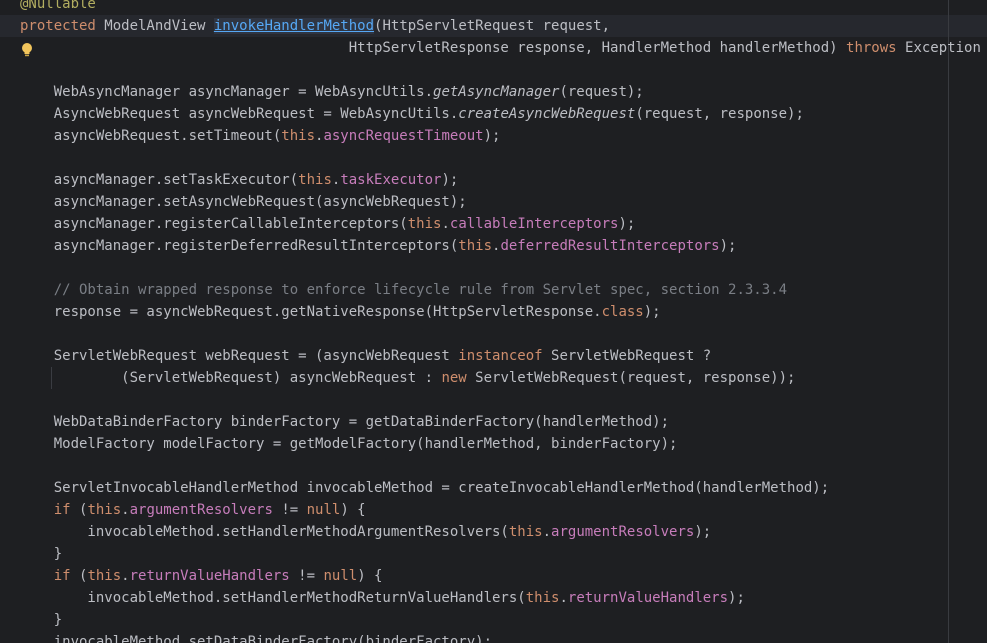 The height and width of the screenshot is (643, 987). What do you see at coordinates (294, 26) in the screenshot?
I see `code-token: invokeHandlerMethod` at bounding box center [294, 26].